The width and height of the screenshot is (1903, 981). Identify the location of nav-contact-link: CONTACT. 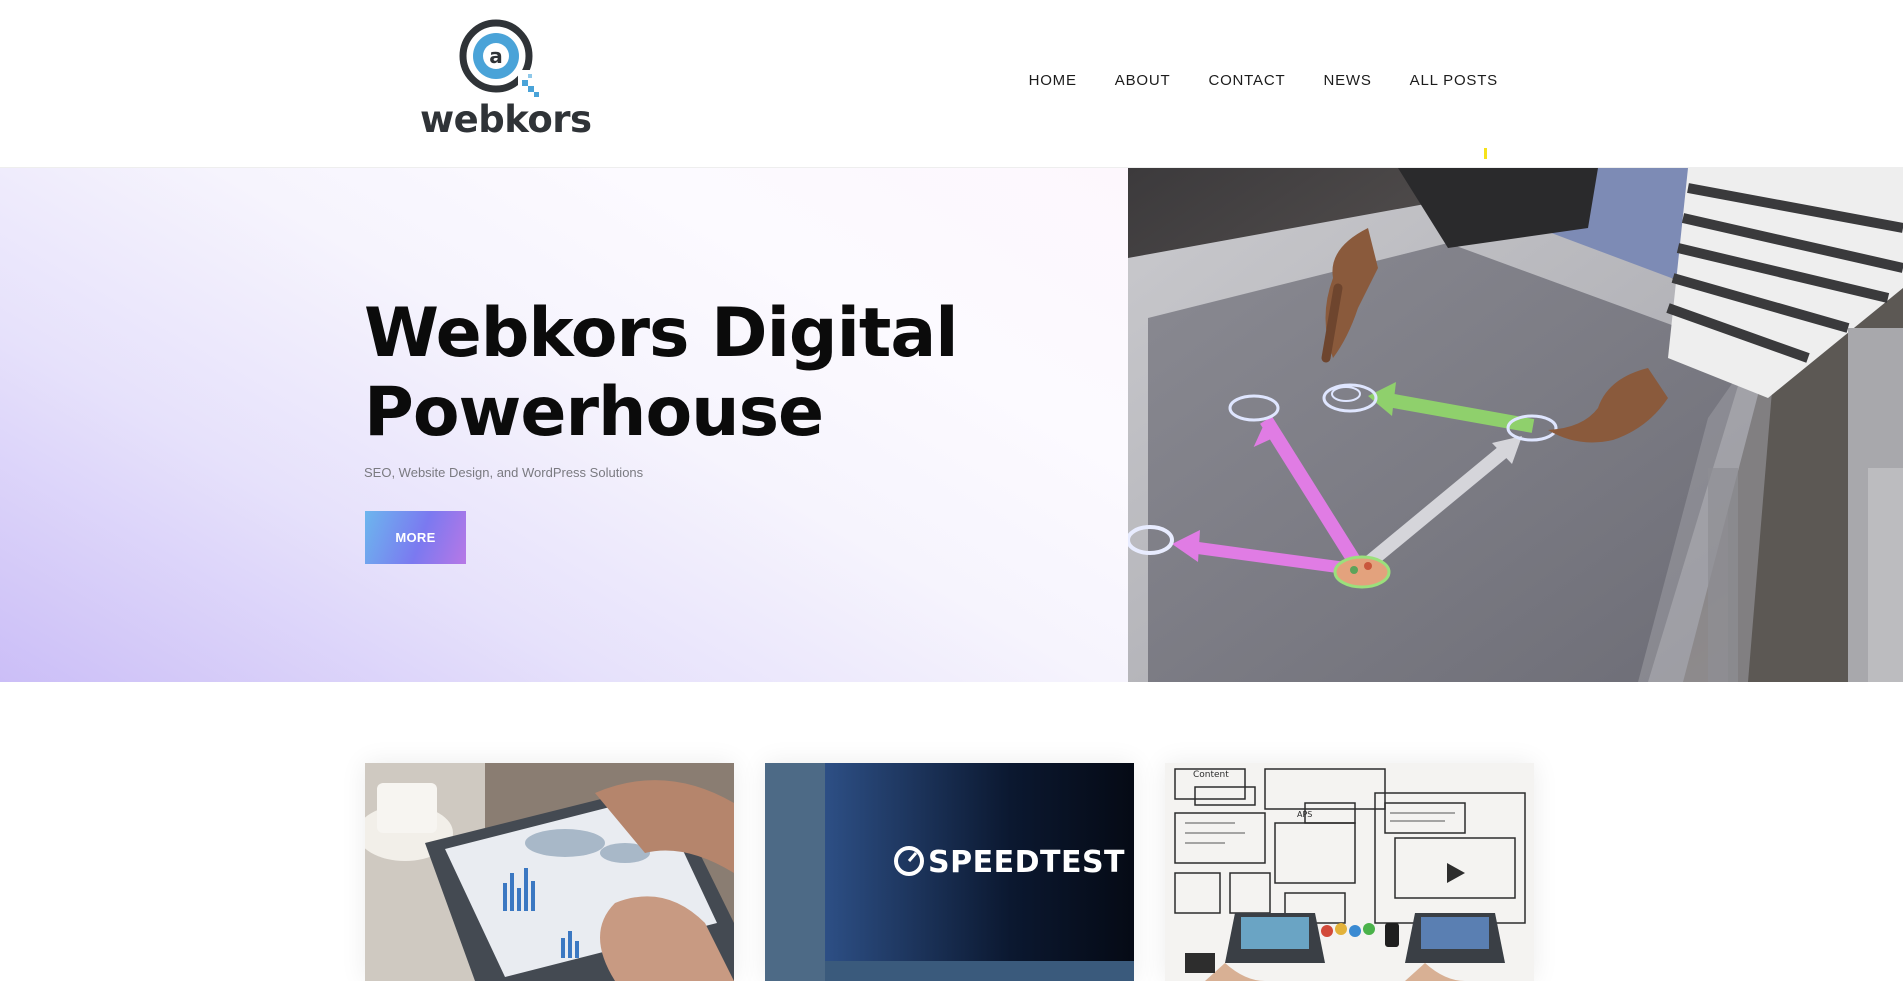
(1246, 80).